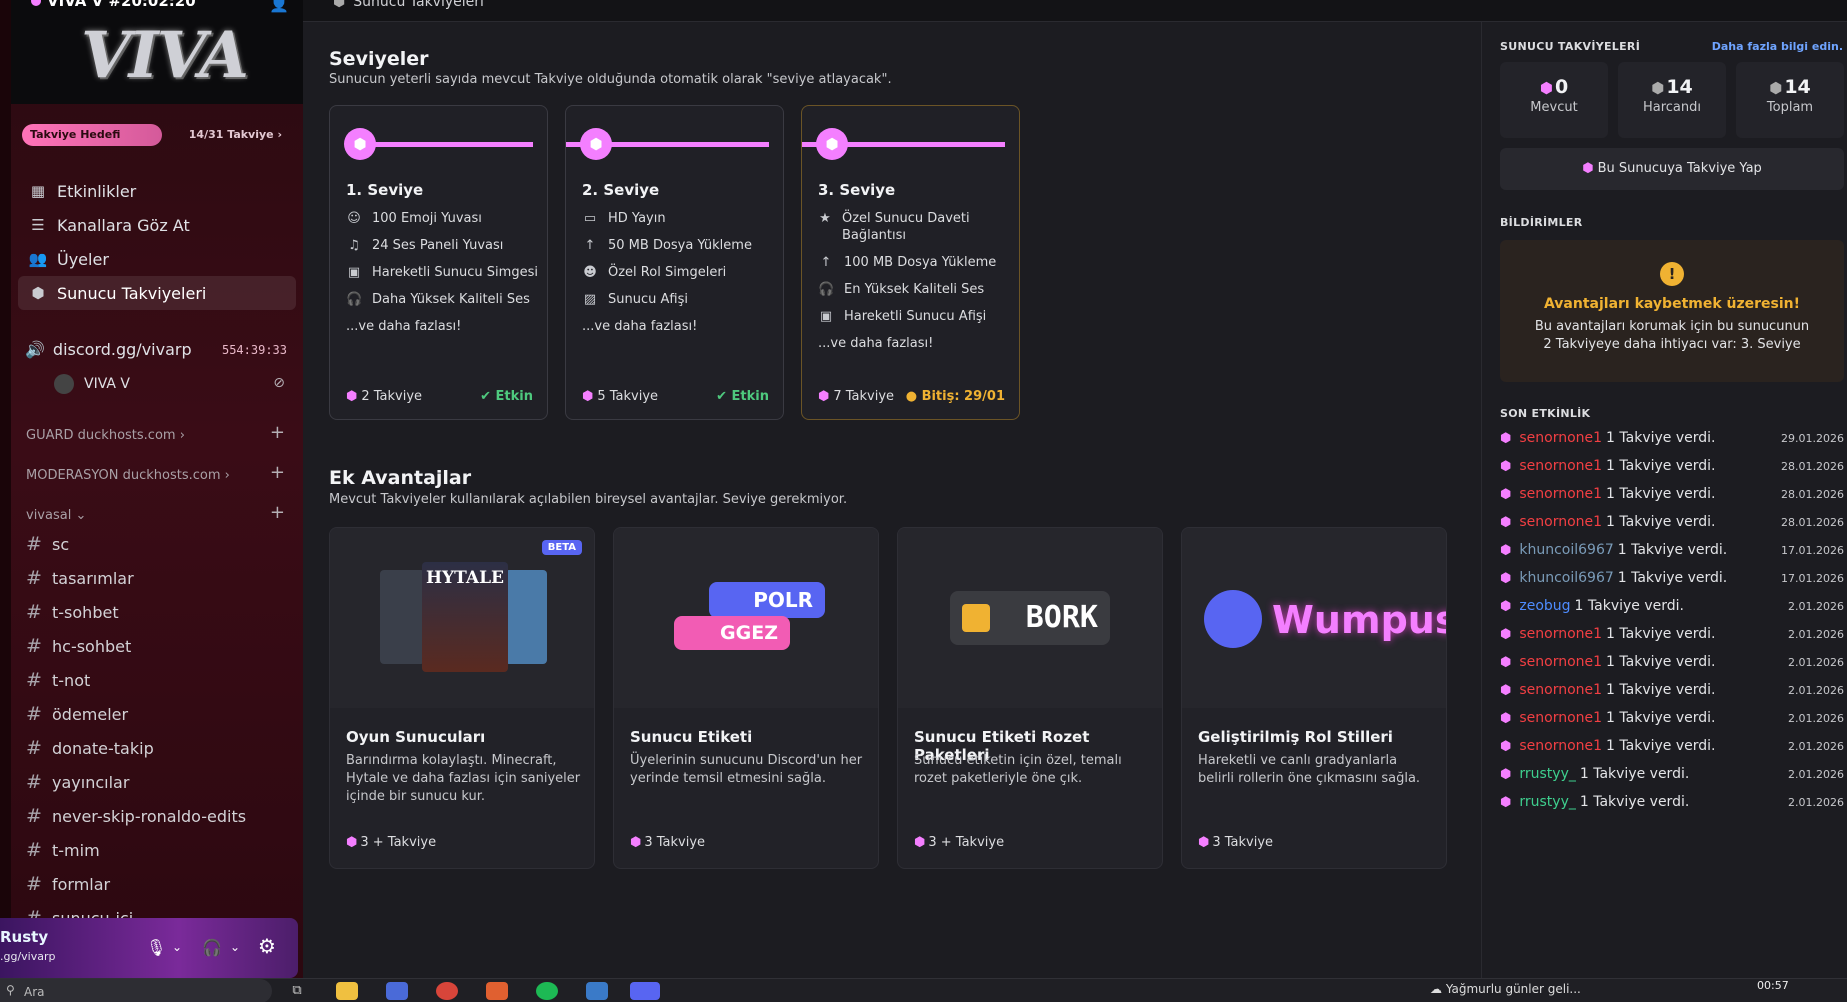  What do you see at coordinates (80, 578) in the screenshot?
I see `channel-item: # tasarımlar` at bounding box center [80, 578].